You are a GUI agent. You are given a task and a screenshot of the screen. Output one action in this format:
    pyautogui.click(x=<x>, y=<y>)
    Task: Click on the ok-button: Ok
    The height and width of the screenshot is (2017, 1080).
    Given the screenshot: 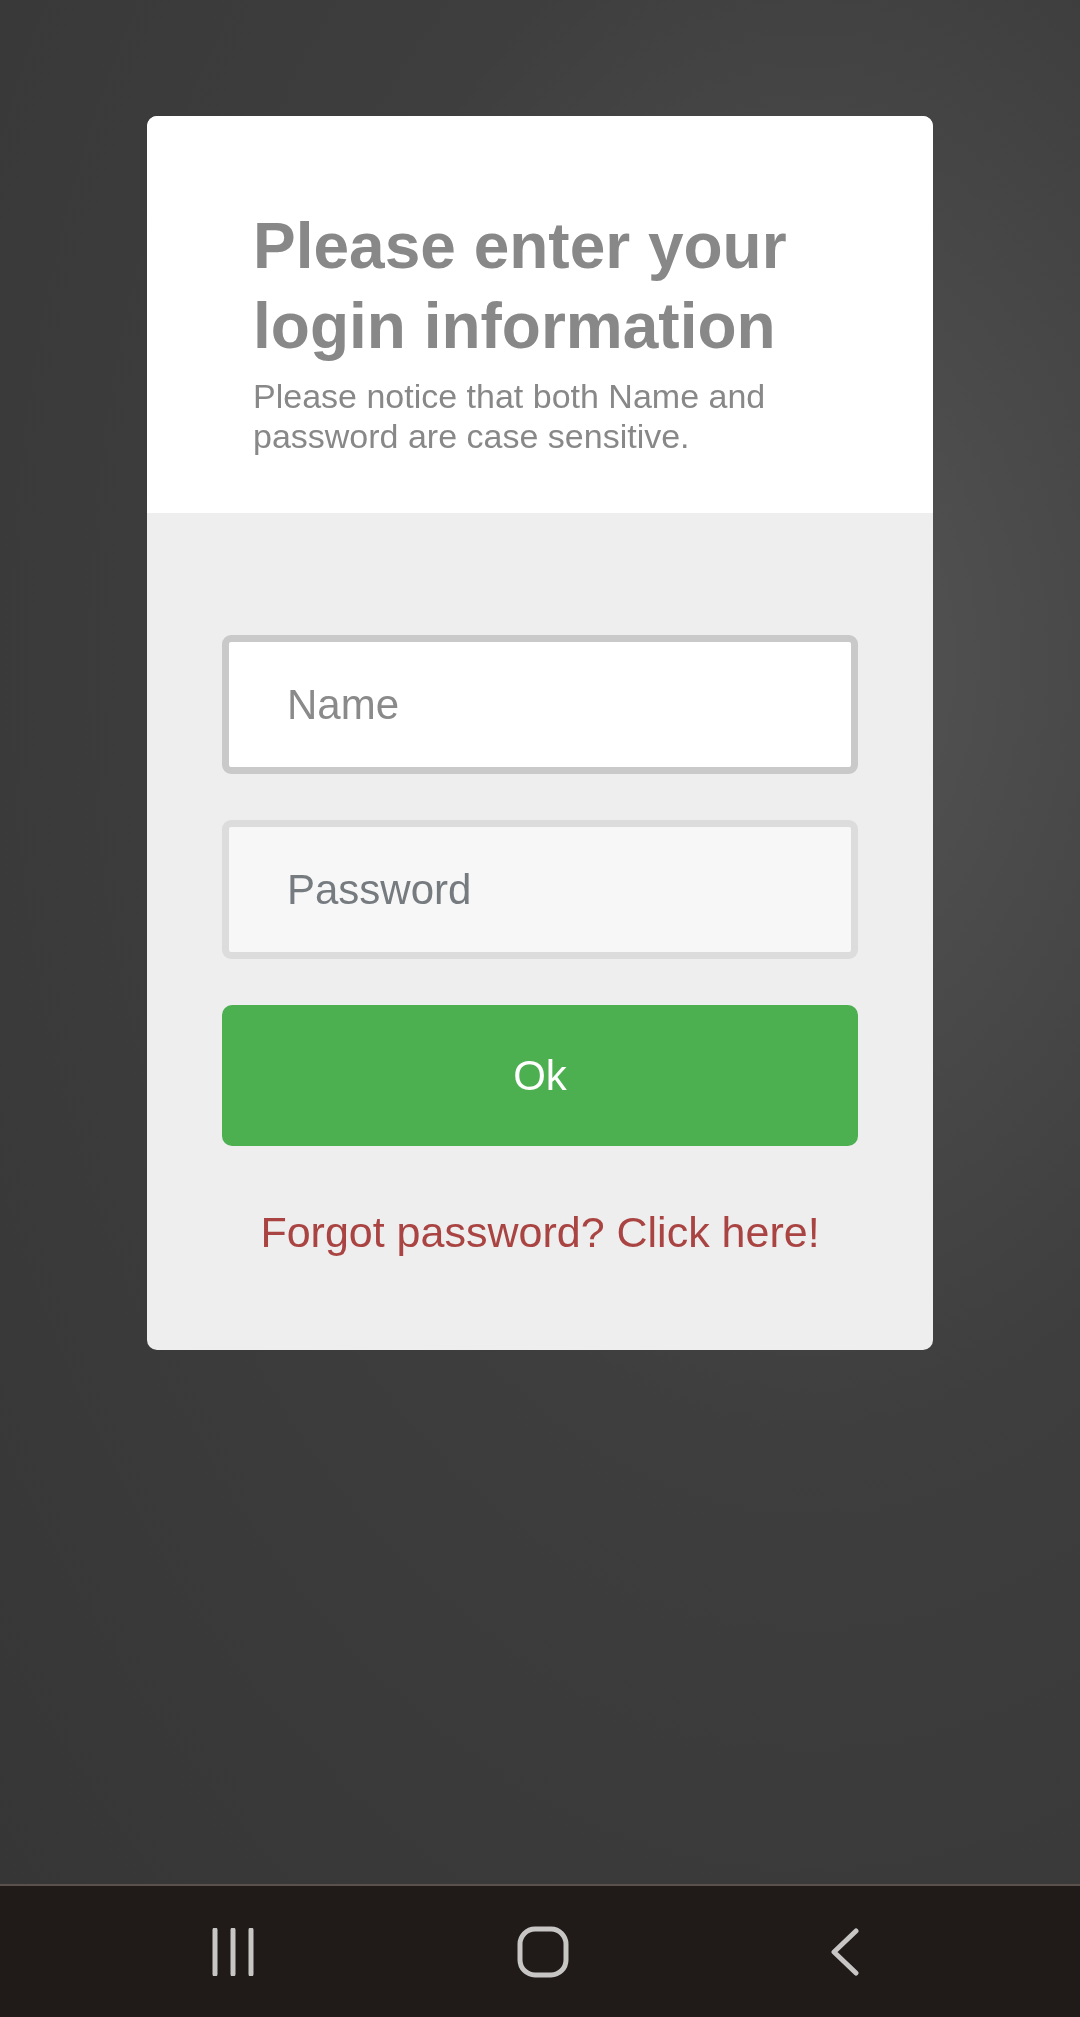 What is the action you would take?
    pyautogui.click(x=540, y=1075)
    